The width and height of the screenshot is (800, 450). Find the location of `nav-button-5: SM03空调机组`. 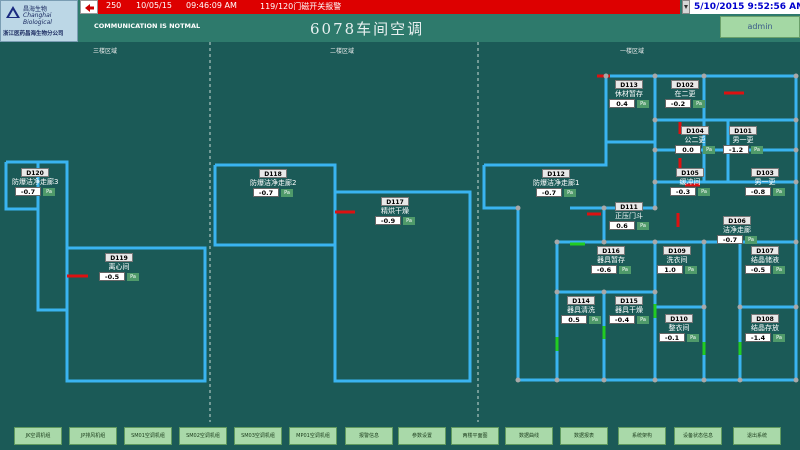

nav-button-5: SM03空调机组 is located at coordinates (258, 436).